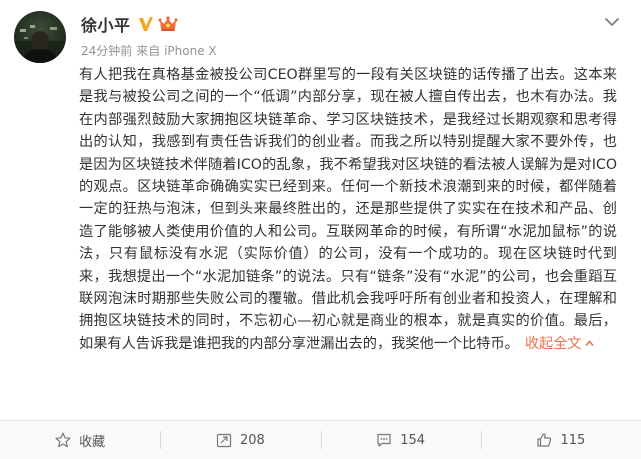 The image size is (641, 459). What do you see at coordinates (176, 50) in the screenshot?
I see `post-source: 来自 iPhone X` at bounding box center [176, 50].